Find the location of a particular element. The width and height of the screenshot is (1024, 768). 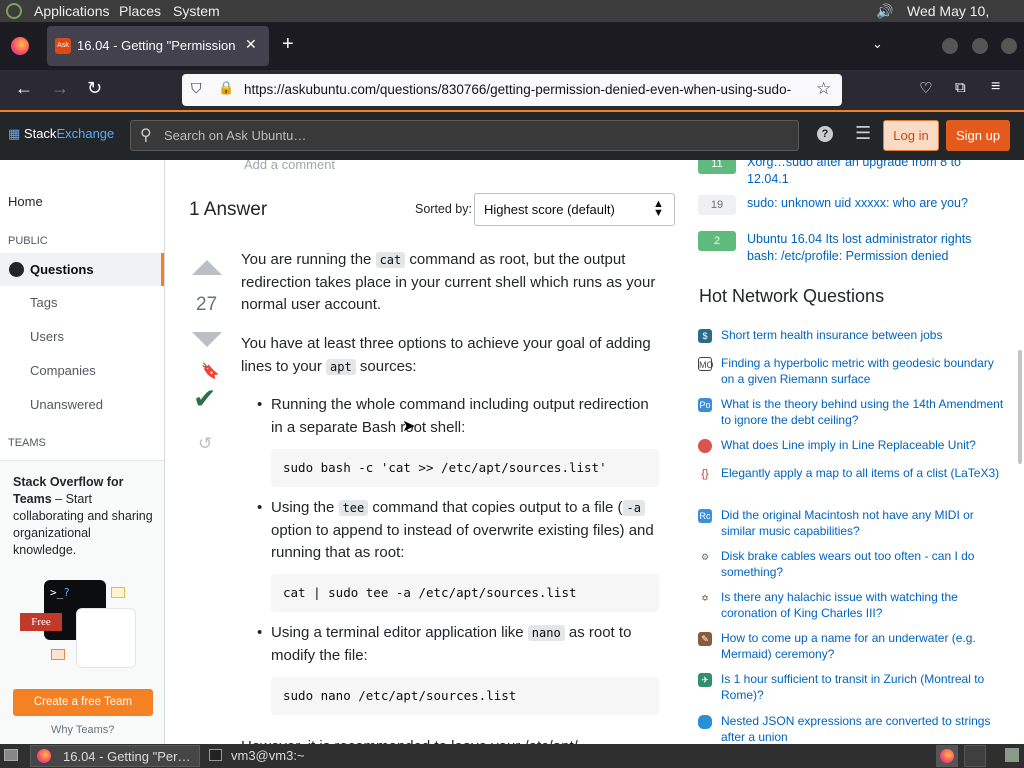

browser-tab-strip: Ask 16.04 - Getting "Permission ✕ + ⌄ is located at coordinates (512, 46).